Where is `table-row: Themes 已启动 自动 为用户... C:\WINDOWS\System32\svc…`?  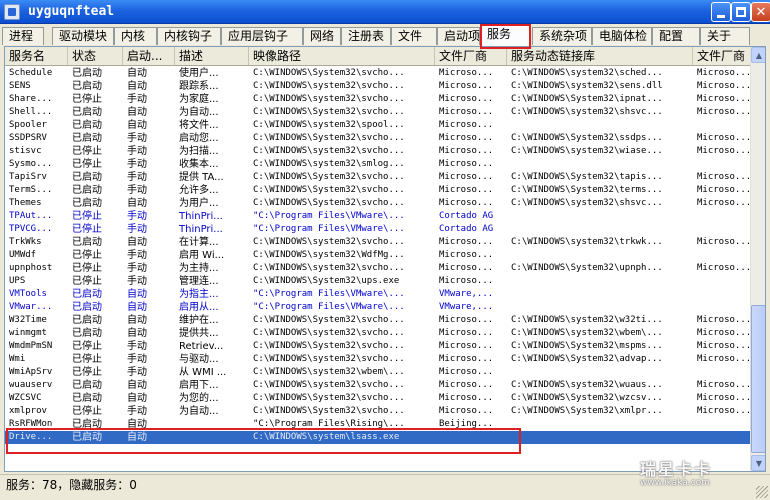
table-row: Themes 已启动 自动 为用户... C:\WINDOWS\System32\svc… is located at coordinates (377, 203).